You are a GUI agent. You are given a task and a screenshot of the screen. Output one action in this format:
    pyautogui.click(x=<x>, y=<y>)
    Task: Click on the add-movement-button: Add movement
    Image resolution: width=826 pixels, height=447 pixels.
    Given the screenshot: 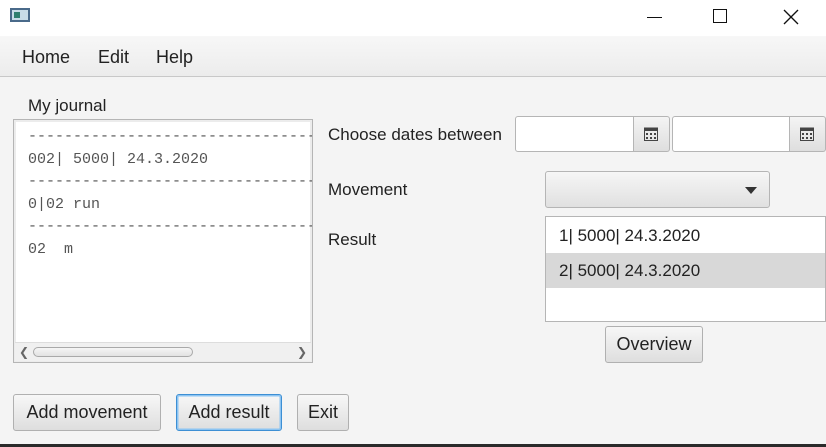 What is the action you would take?
    pyautogui.click(x=87, y=412)
    